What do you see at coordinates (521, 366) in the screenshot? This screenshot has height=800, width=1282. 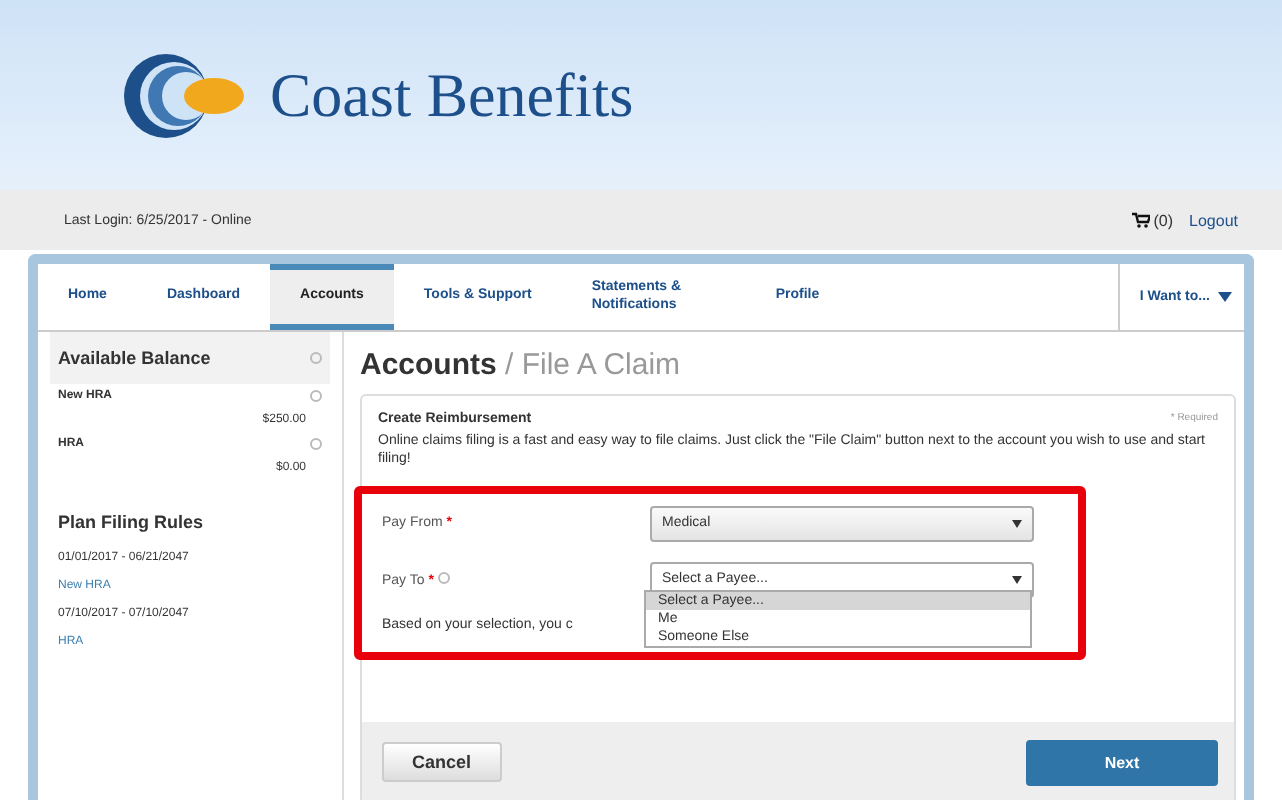 I see `page-title: Accounts / File A Claim` at bounding box center [521, 366].